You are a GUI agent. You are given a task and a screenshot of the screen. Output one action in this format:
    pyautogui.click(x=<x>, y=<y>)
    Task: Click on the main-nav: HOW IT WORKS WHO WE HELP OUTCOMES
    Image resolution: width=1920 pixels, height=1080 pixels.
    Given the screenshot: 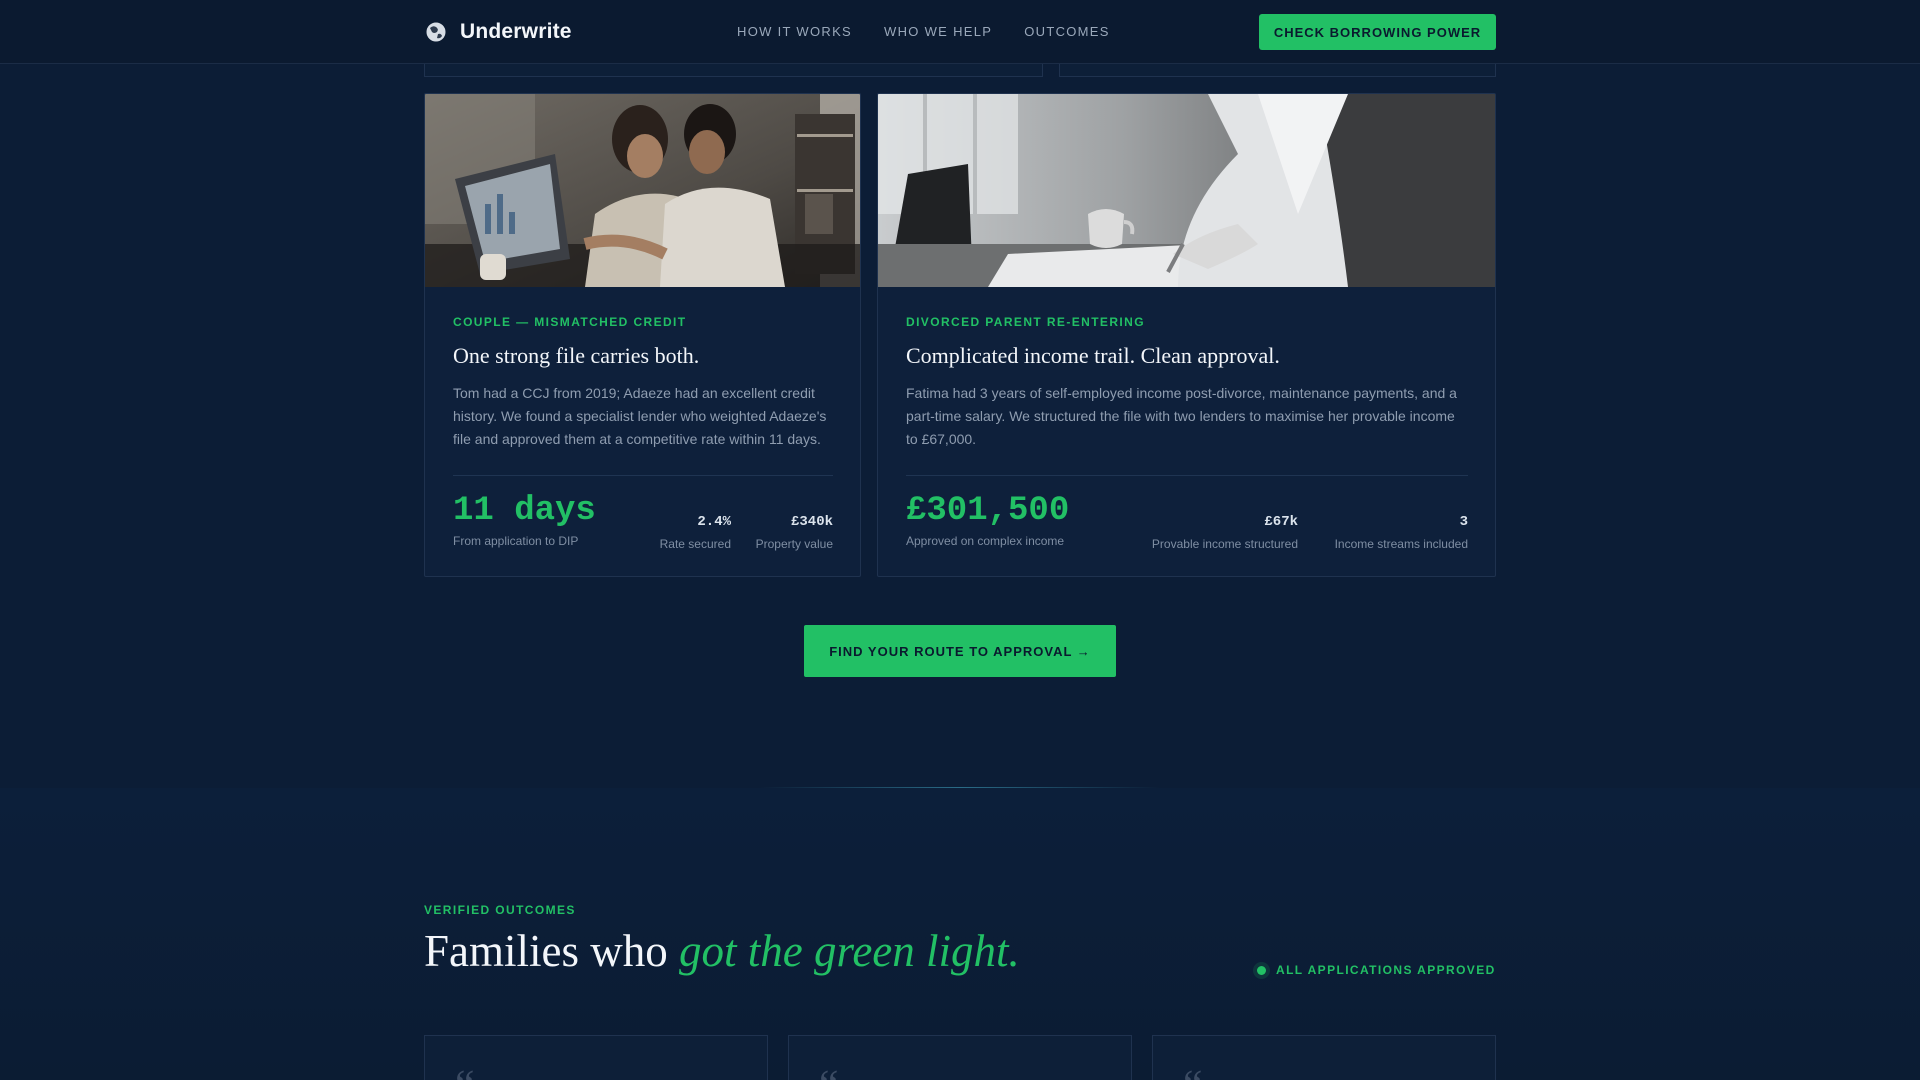 What is the action you would take?
    pyautogui.click(x=923, y=31)
    